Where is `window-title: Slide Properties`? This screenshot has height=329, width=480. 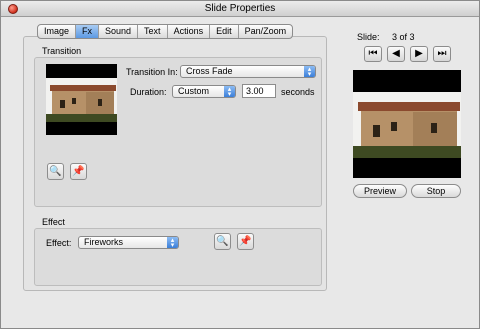 window-title: Slide Properties is located at coordinates (240, 8).